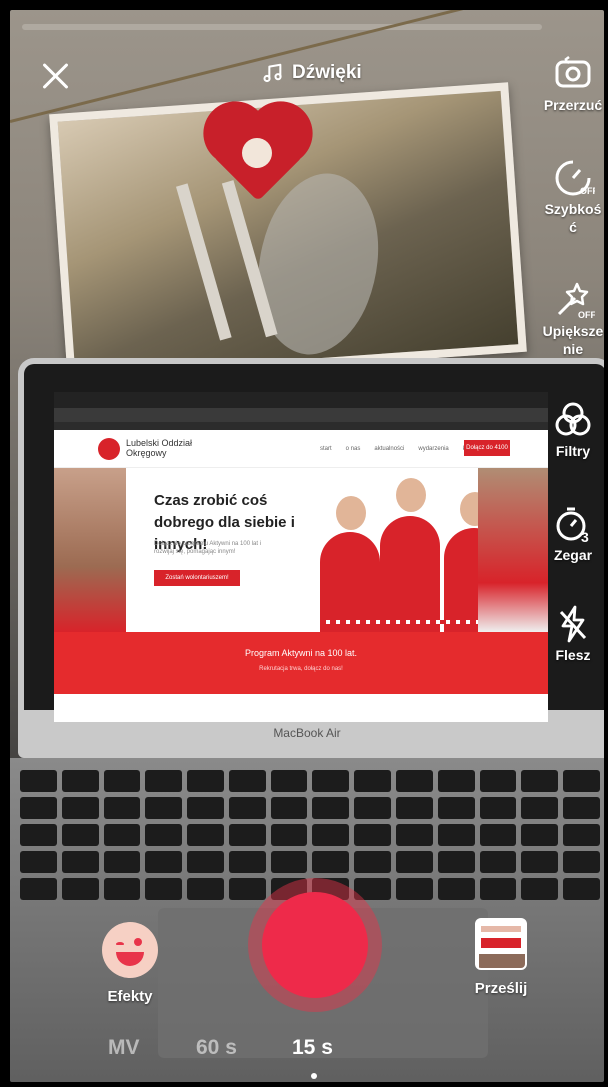  Describe the element at coordinates (573, 419) in the screenshot. I see `filters-icon` at that location.